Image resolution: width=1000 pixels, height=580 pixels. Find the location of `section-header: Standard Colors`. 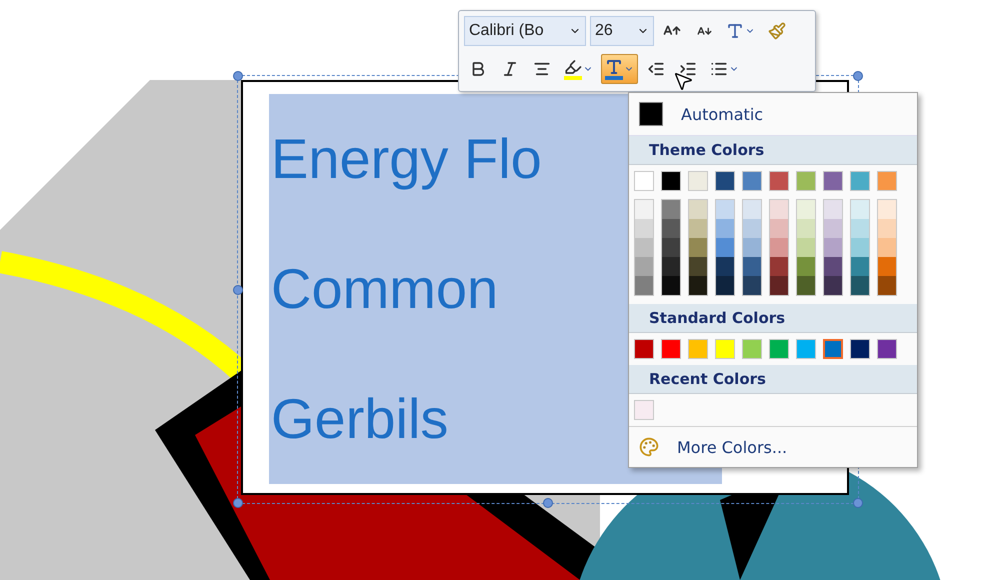

section-header: Standard Colors is located at coordinates (773, 318).